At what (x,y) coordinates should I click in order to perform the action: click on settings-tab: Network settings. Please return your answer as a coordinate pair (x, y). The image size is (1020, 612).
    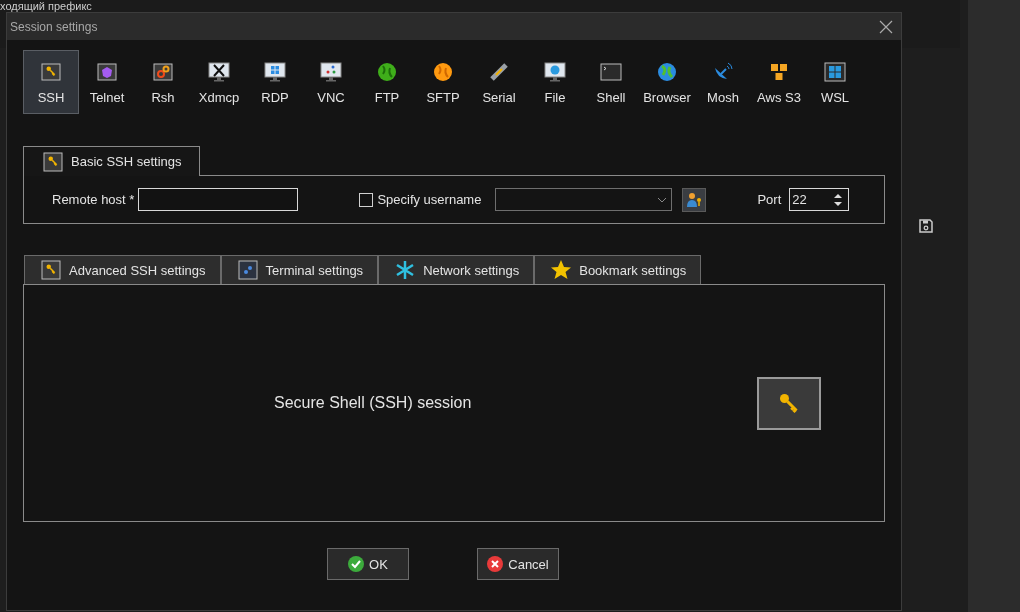
    Looking at the image, I should click on (456, 269).